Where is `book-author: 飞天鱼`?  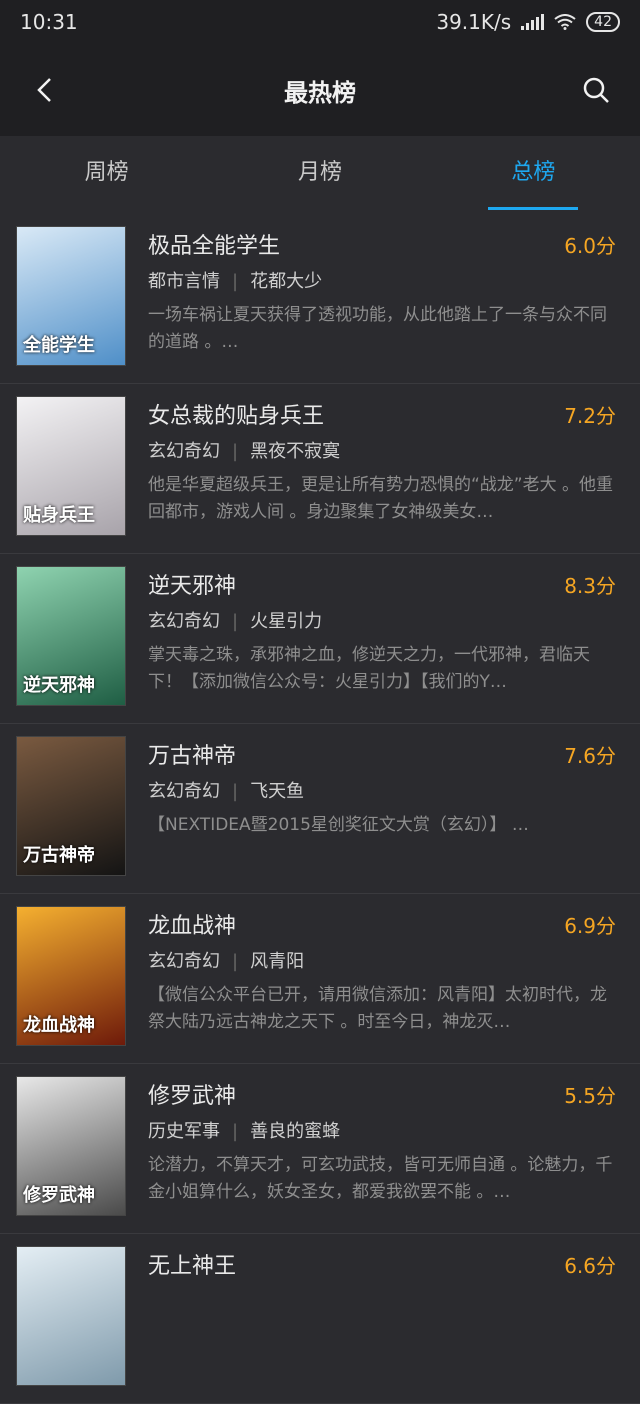 book-author: 飞天鱼 is located at coordinates (277, 791).